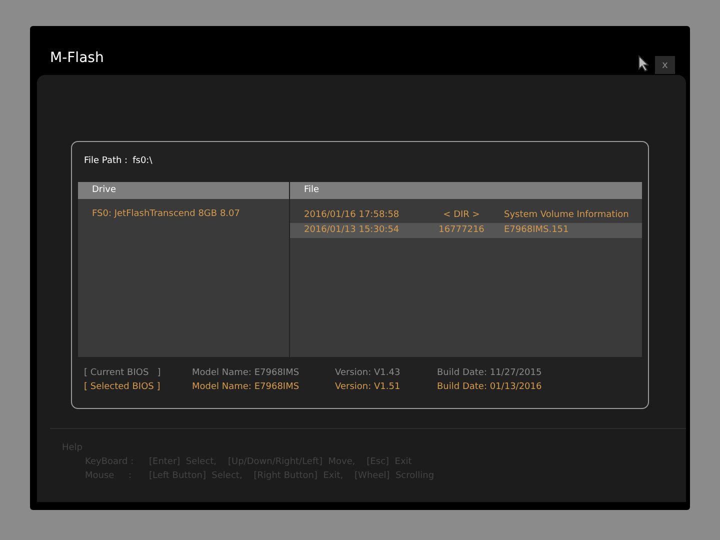 The height and width of the screenshot is (540, 720). Describe the element at coordinates (489, 387) in the screenshot. I see `build-date: Build Date: 01/13/2016` at that location.